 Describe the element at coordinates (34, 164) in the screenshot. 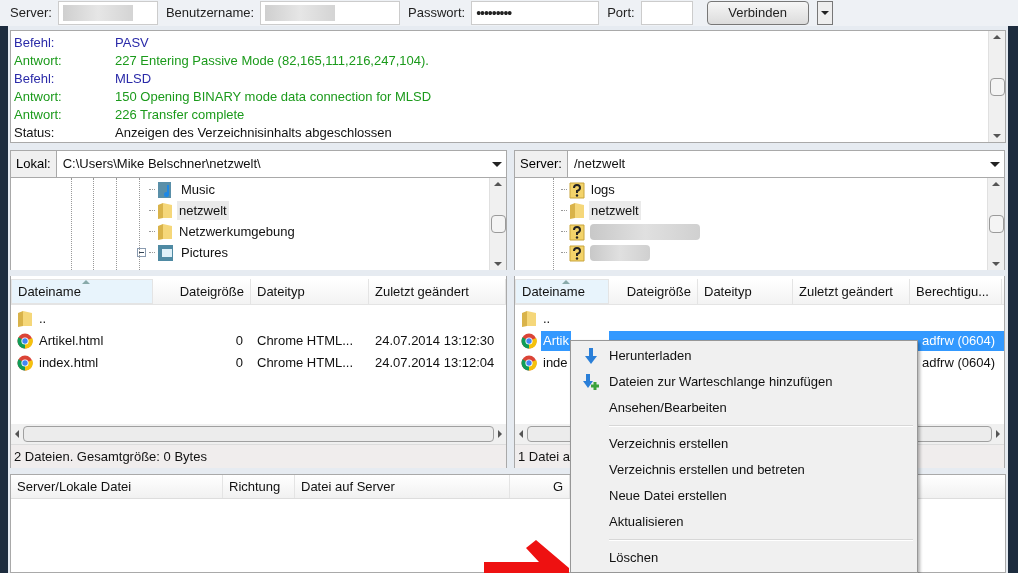

I see `path-label: Lokal:` at that location.